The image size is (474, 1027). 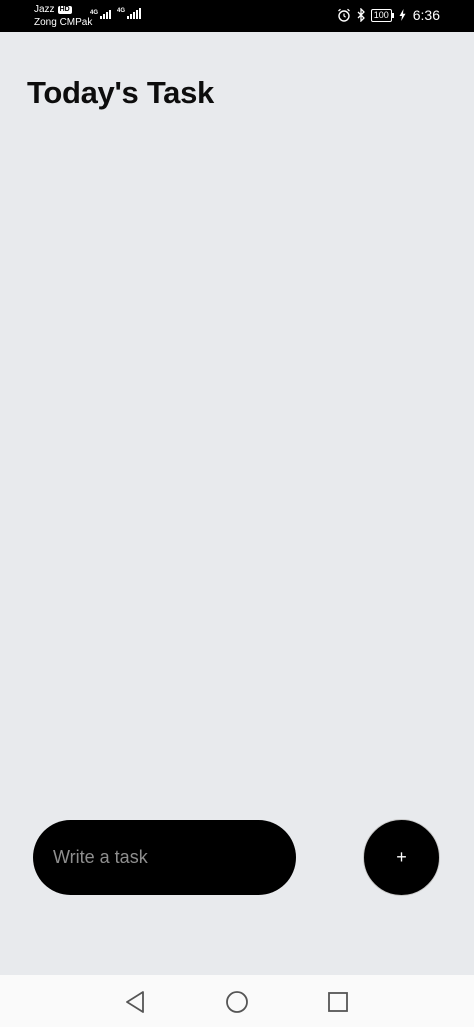 What do you see at coordinates (237, 16) in the screenshot?
I see `status-bar: Jazz HD Zong CMPak 4G 4G 100 6:36` at bounding box center [237, 16].